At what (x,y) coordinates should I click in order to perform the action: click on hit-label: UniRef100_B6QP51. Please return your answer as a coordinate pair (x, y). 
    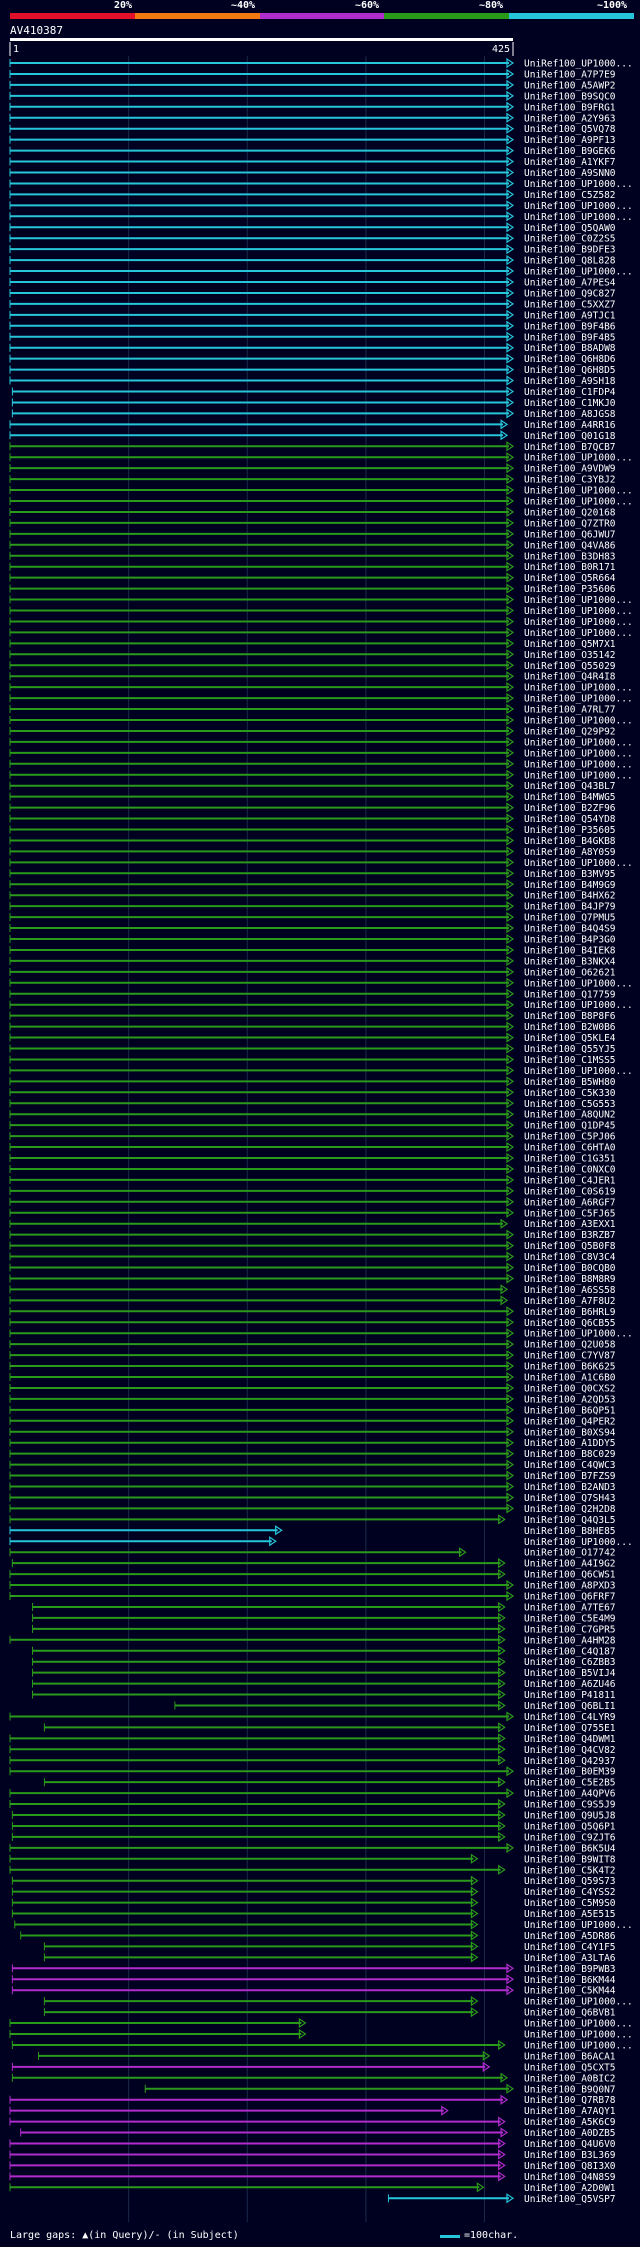
    Looking at the image, I should click on (570, 1410).